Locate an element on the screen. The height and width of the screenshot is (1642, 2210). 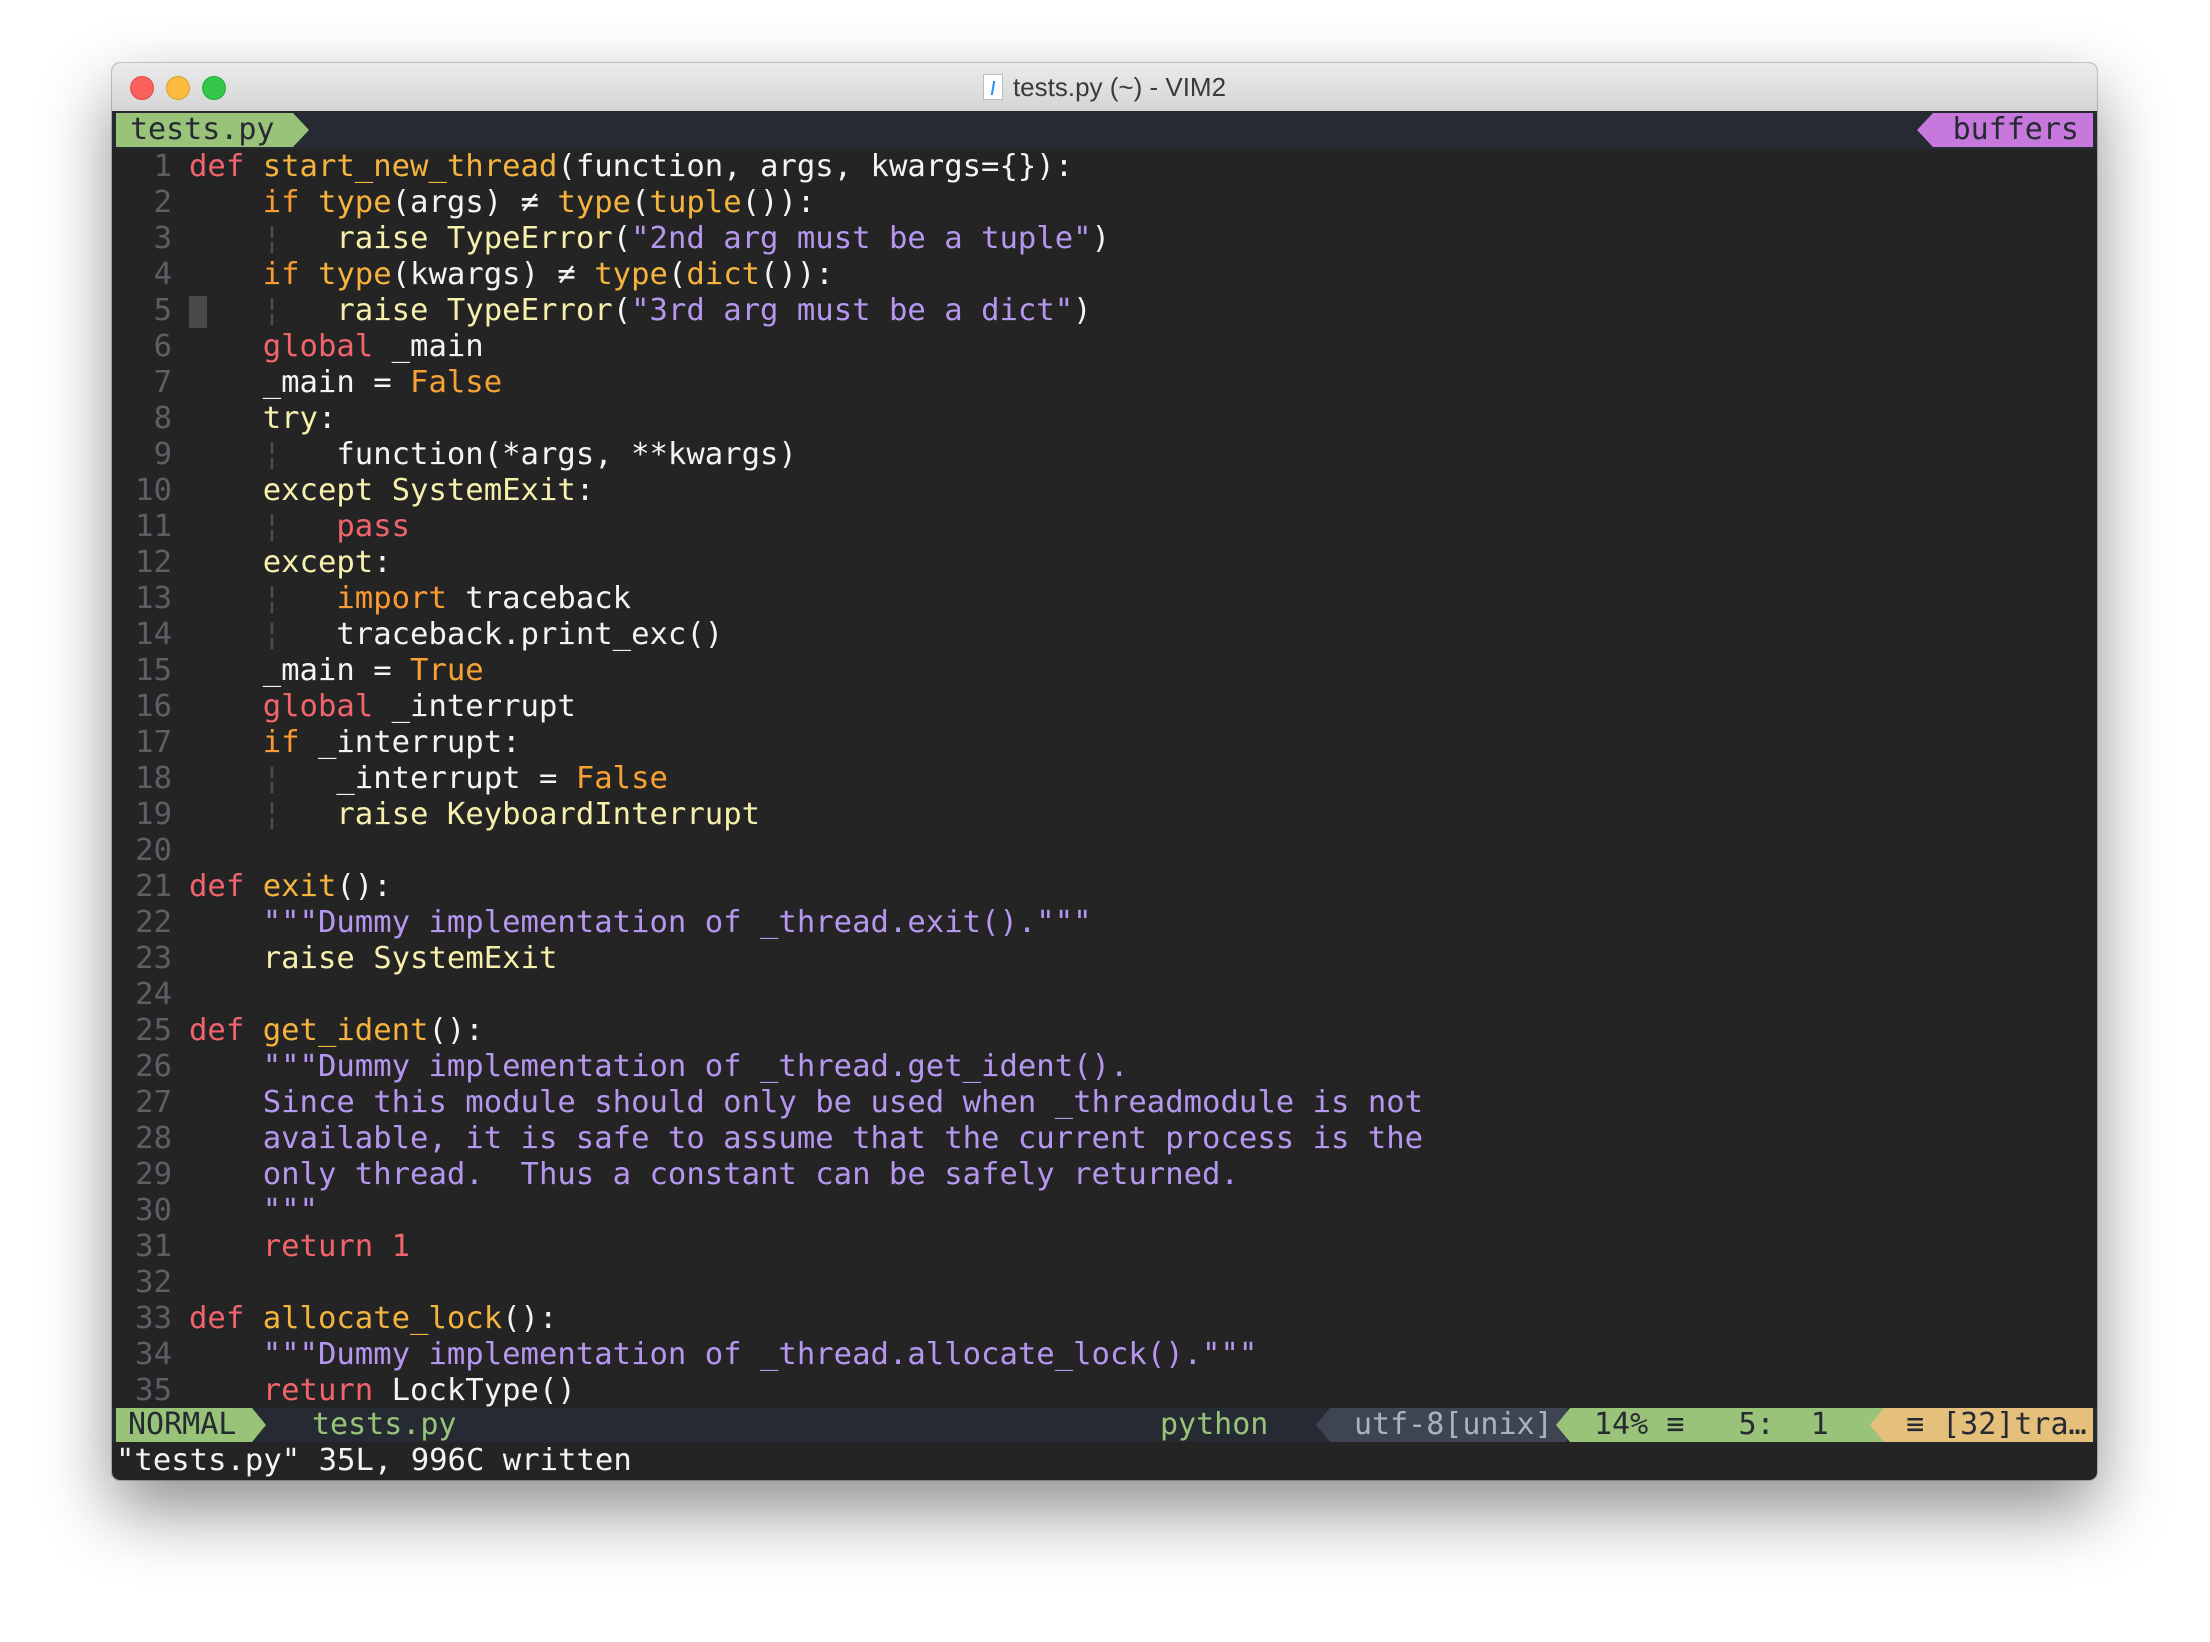
status-filename: tests.py is located at coordinates (384, 1424).